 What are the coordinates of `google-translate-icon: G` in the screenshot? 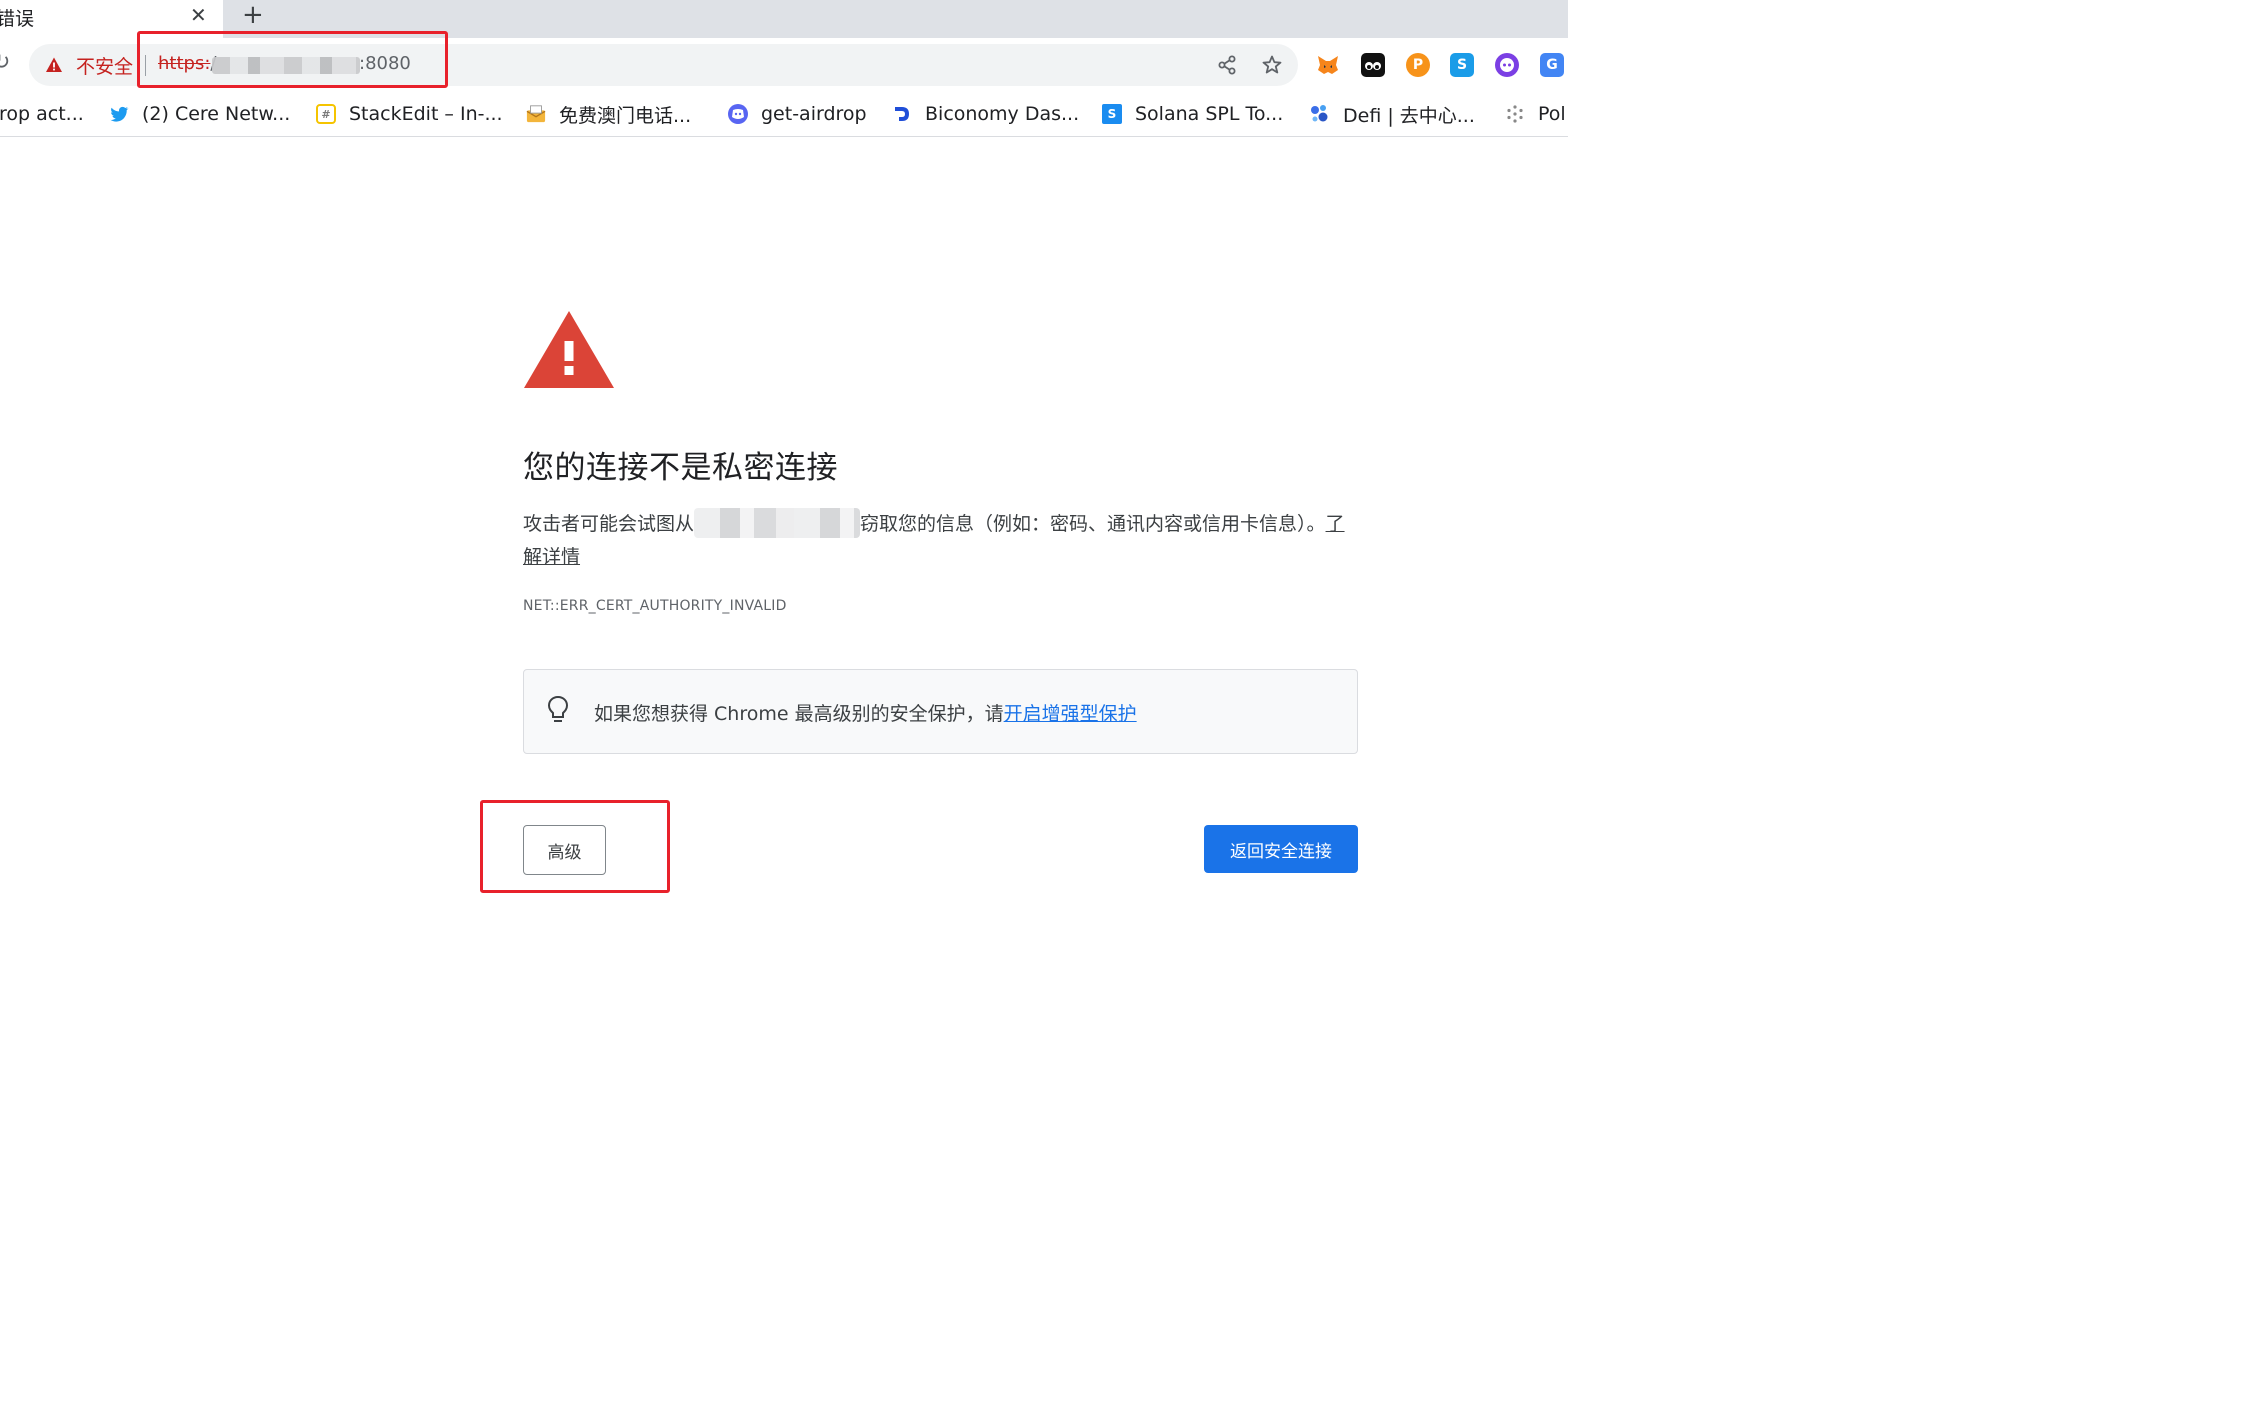 It's located at (1552, 65).